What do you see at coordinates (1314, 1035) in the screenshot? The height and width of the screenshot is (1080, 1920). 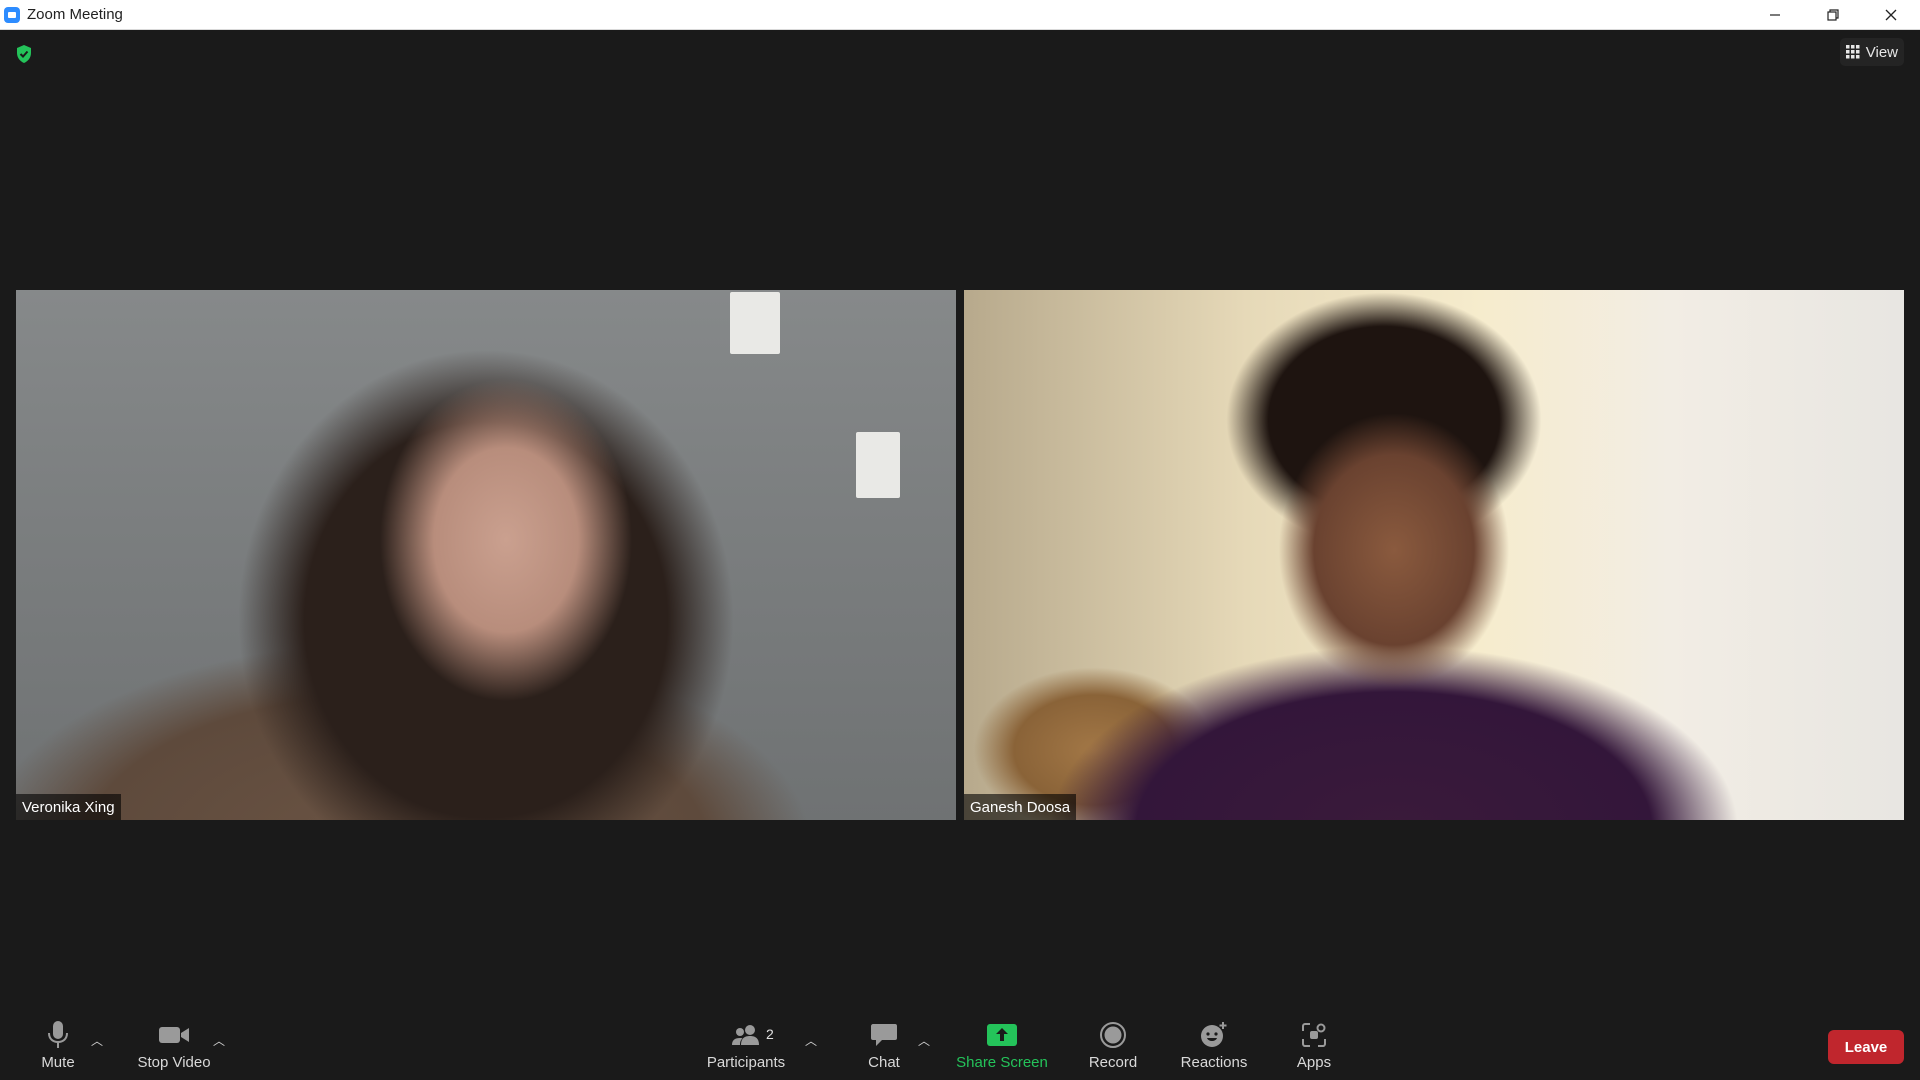 I see `apps-icon` at bounding box center [1314, 1035].